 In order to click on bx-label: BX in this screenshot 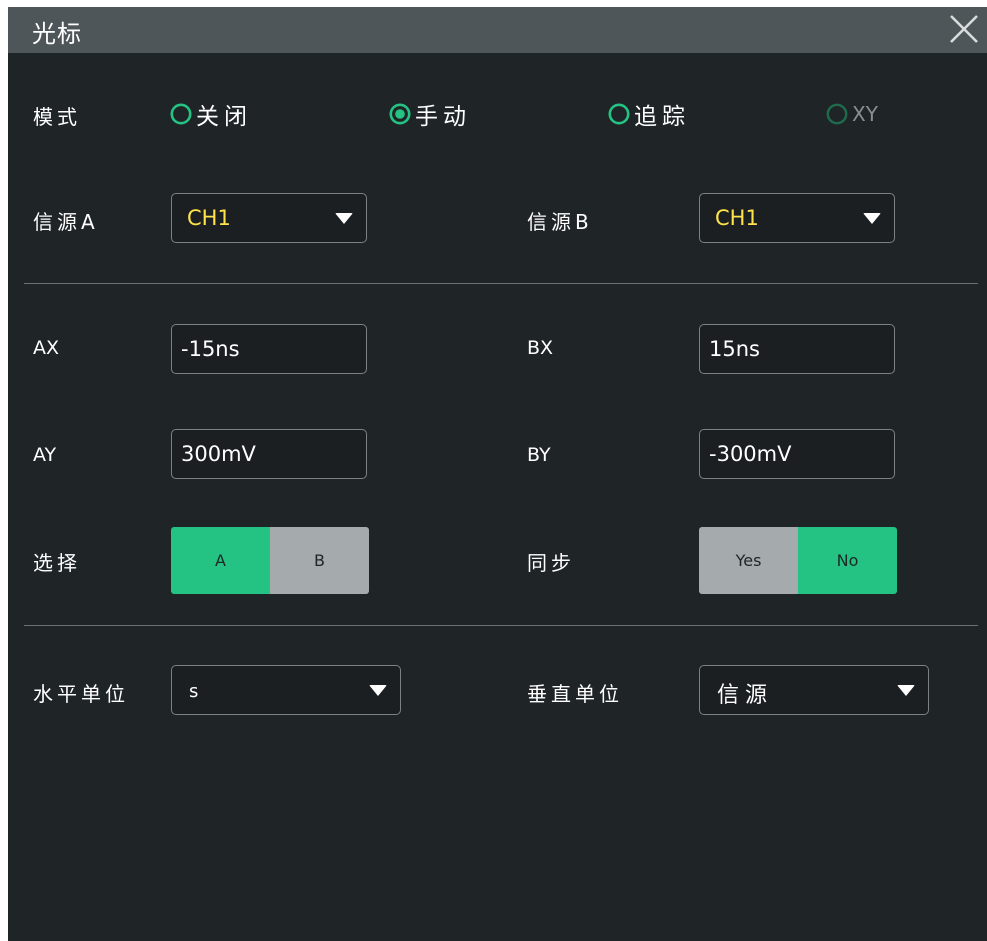, I will do `click(540, 348)`.